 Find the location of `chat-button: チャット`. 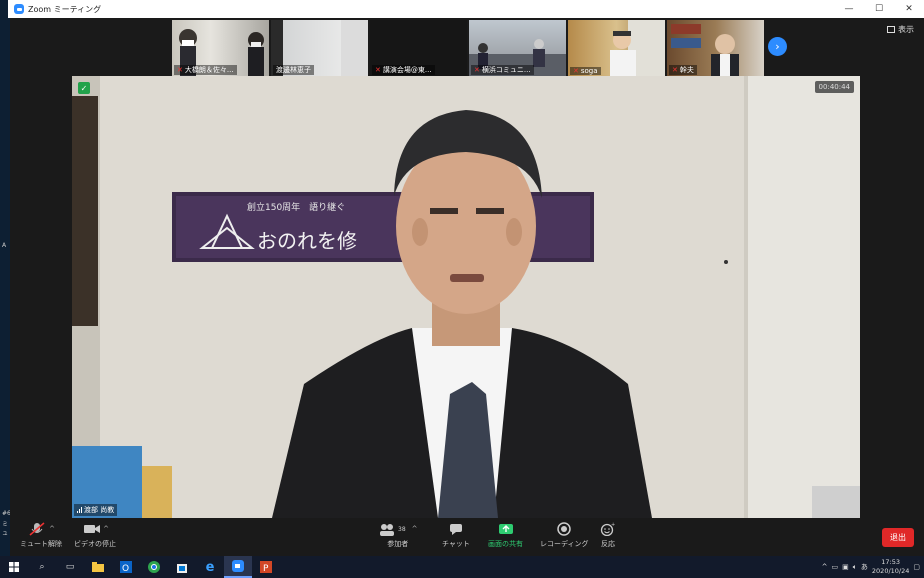

chat-button: チャット is located at coordinates (456, 535).